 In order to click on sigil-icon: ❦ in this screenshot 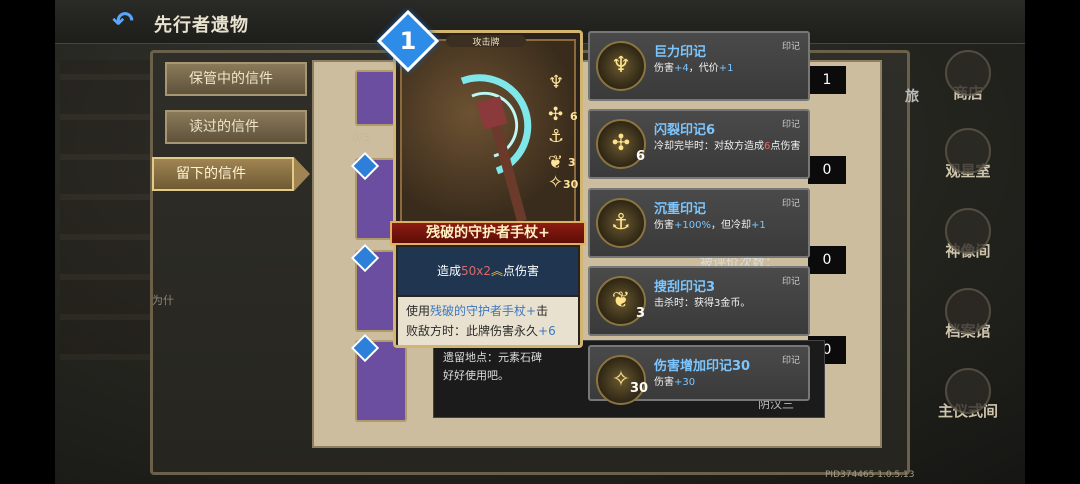, I will do `click(556, 162)`.